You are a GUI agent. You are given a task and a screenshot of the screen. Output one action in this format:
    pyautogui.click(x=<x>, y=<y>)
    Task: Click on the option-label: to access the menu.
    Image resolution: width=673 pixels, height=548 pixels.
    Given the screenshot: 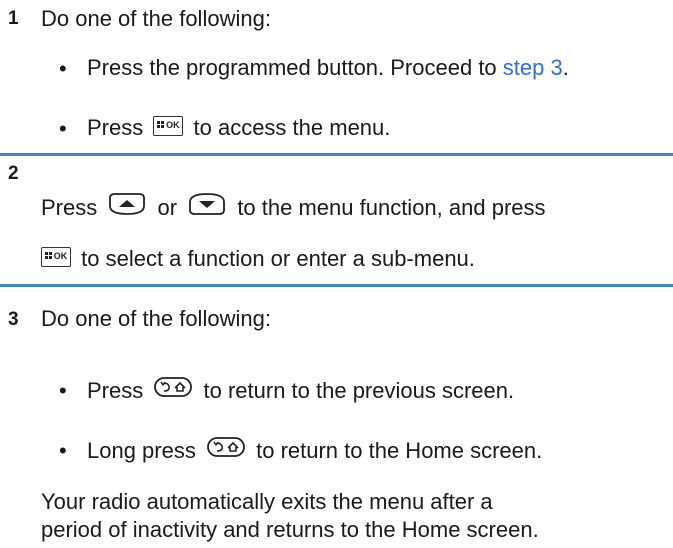 What is the action you would take?
    pyautogui.click(x=292, y=127)
    